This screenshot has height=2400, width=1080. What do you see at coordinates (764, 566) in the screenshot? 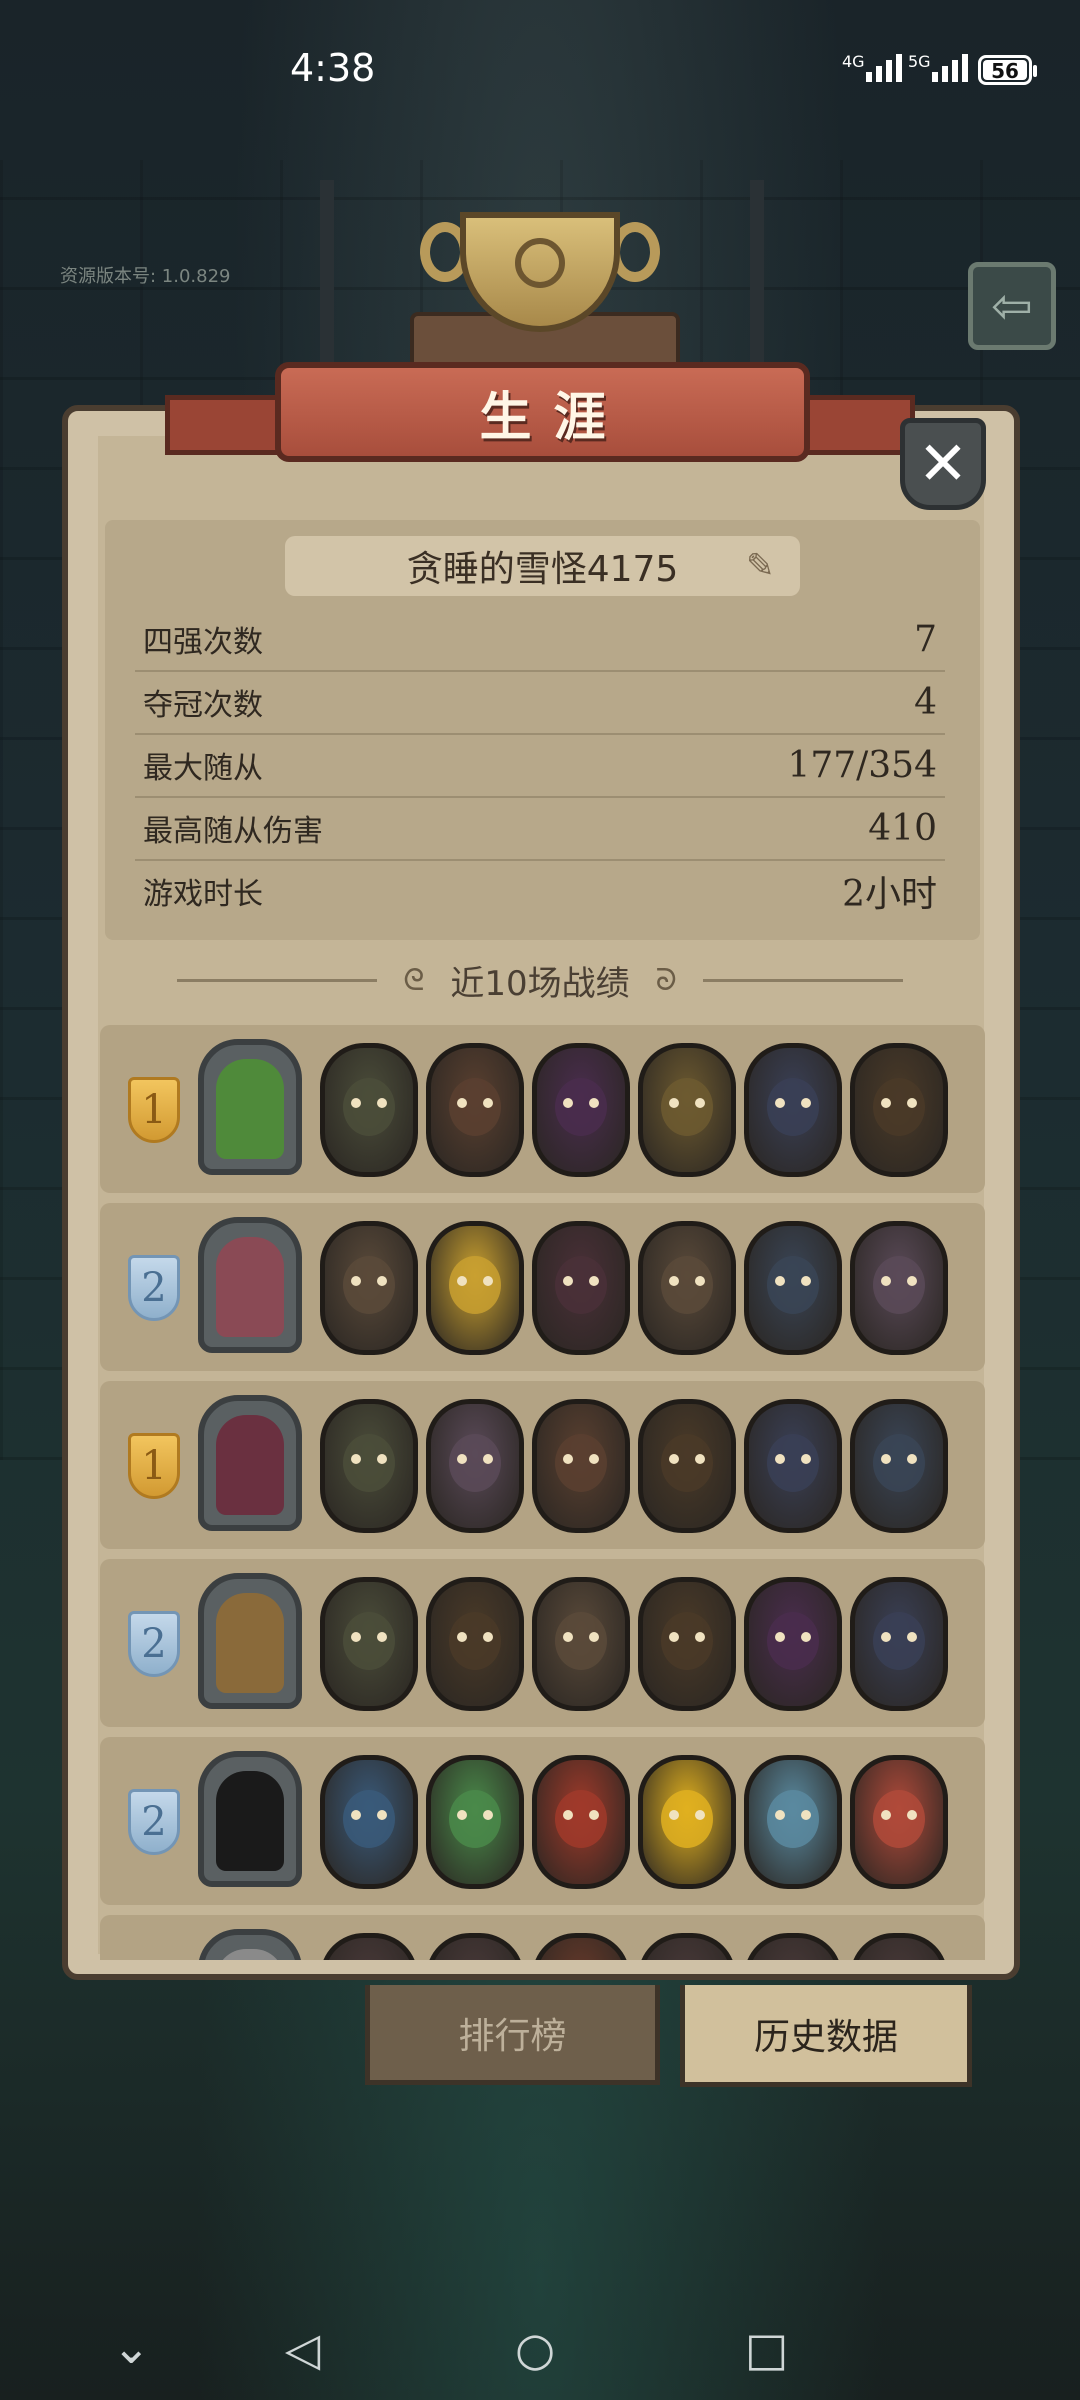
I see `pencil-icon: ✎` at bounding box center [764, 566].